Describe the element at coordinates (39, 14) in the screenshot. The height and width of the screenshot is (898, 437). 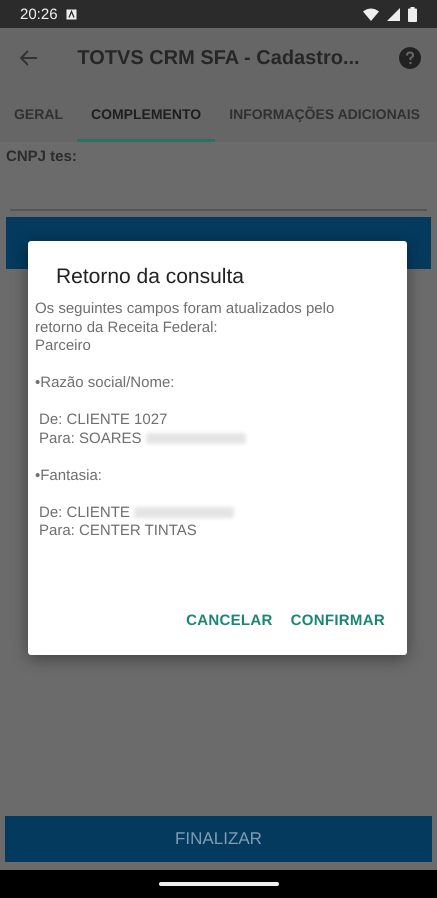
I see `status-time: 20:26` at that location.